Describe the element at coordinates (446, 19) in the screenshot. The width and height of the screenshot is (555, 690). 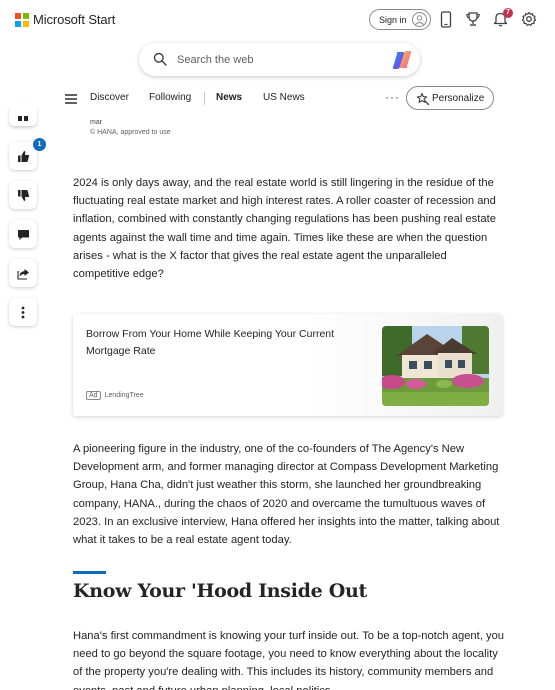
I see `phone-icon` at that location.